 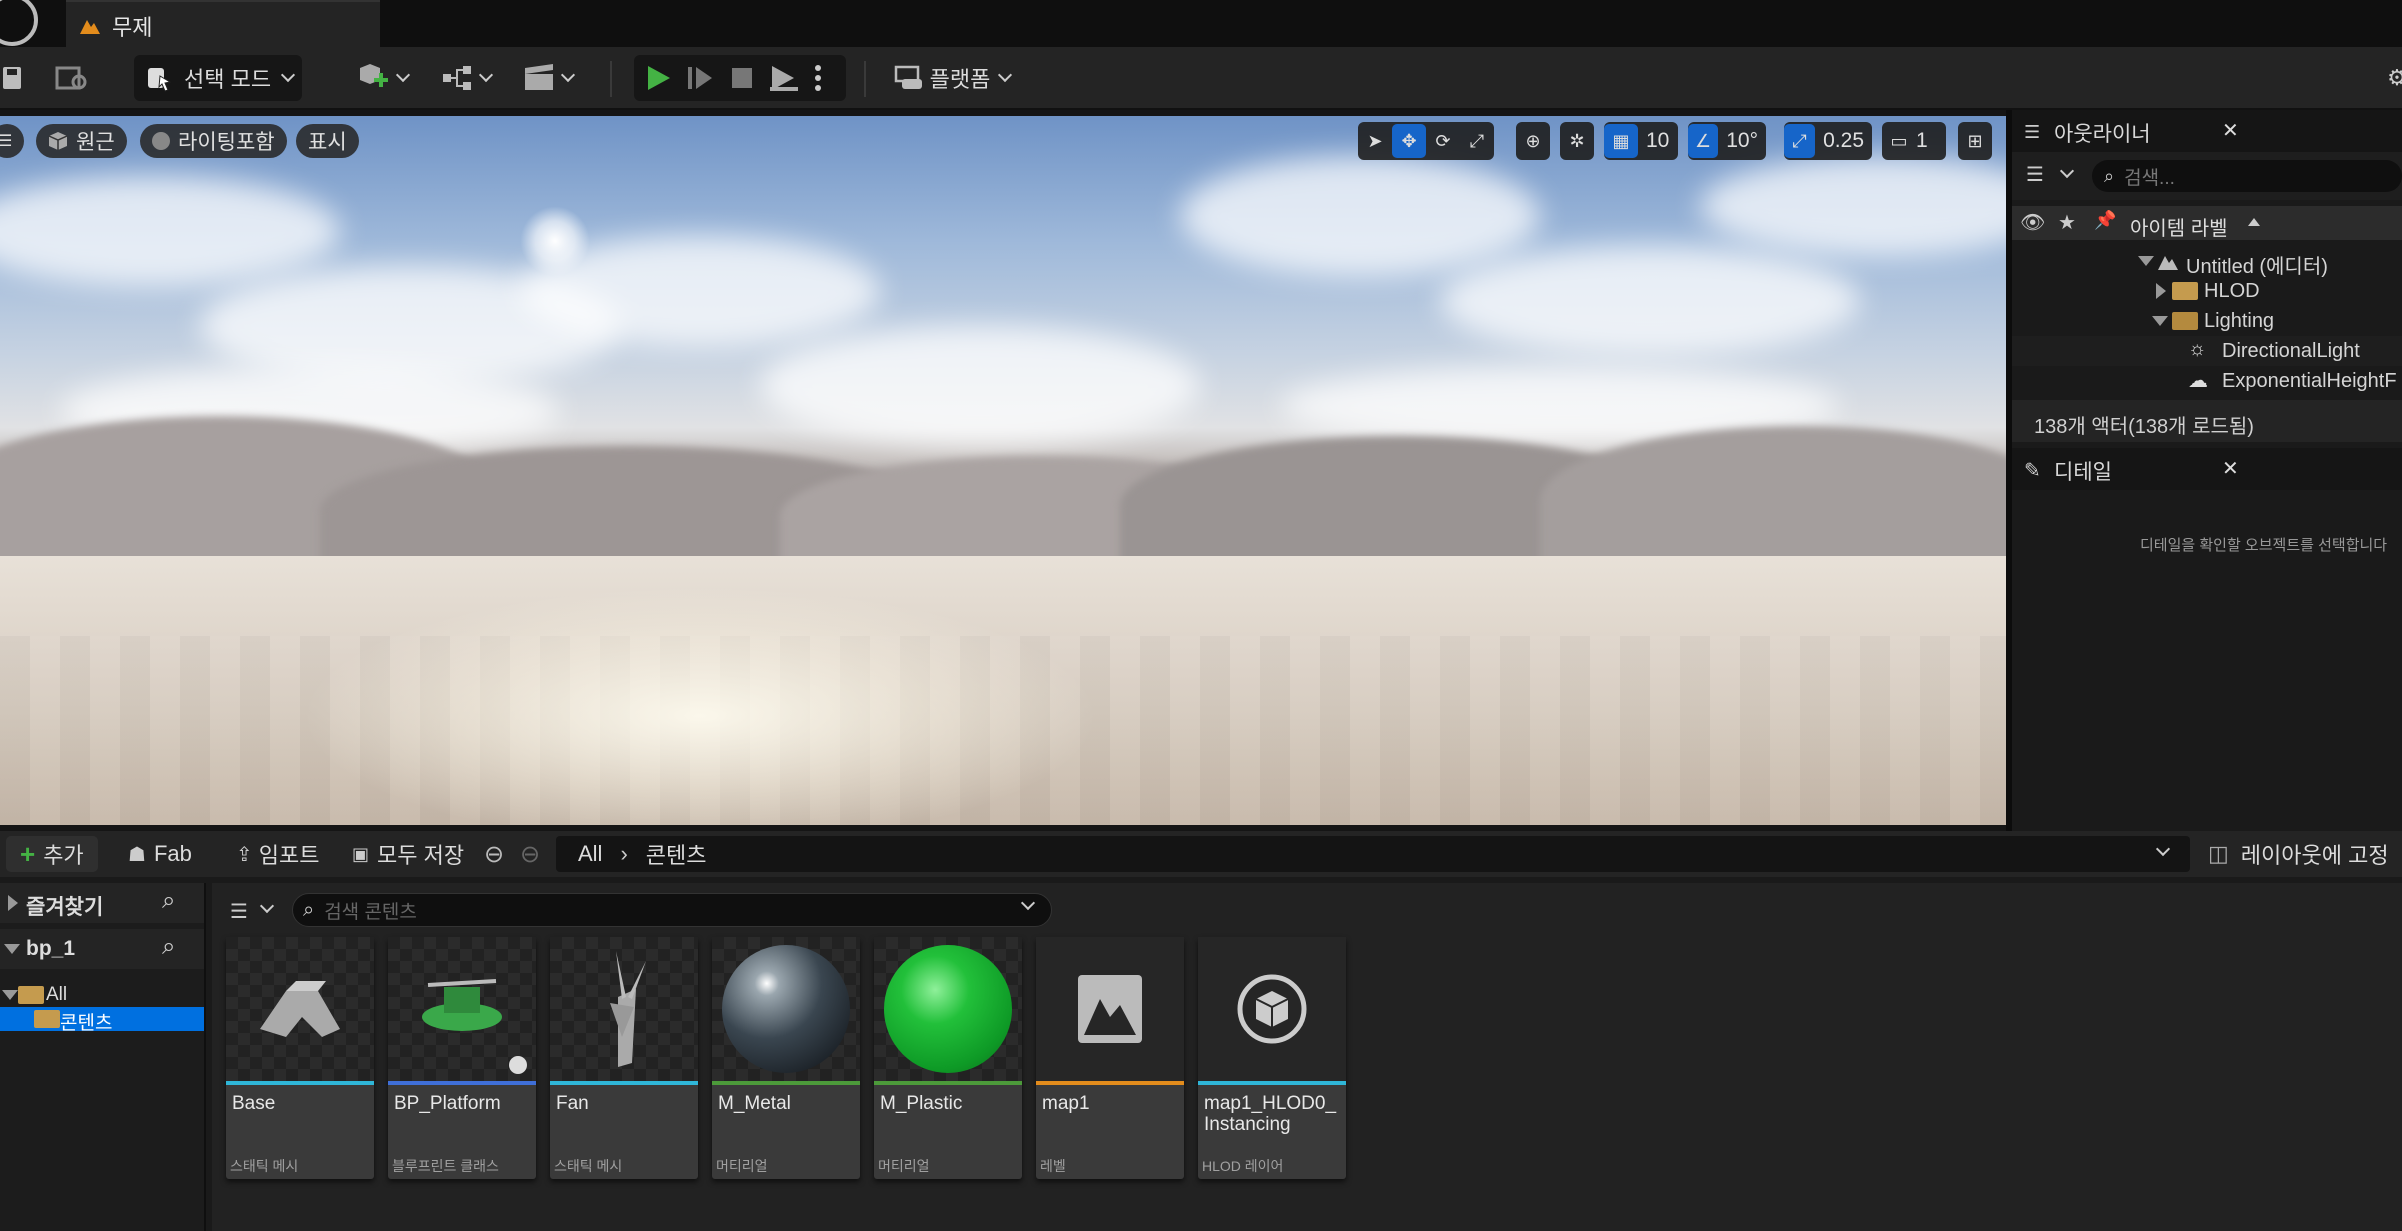 I want to click on world-space-icon: ⊕, so click(x=1533, y=141).